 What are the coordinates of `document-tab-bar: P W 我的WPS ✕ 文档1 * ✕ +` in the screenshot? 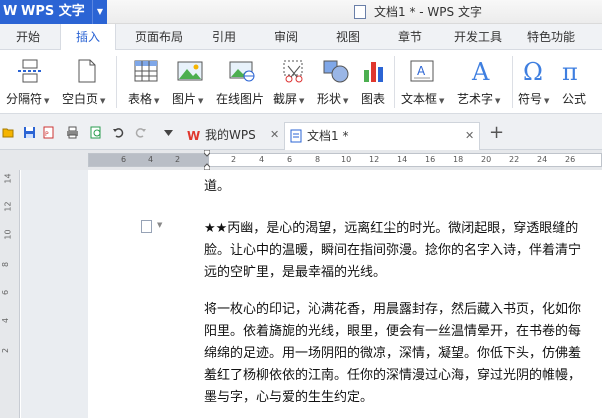 It's located at (301, 132).